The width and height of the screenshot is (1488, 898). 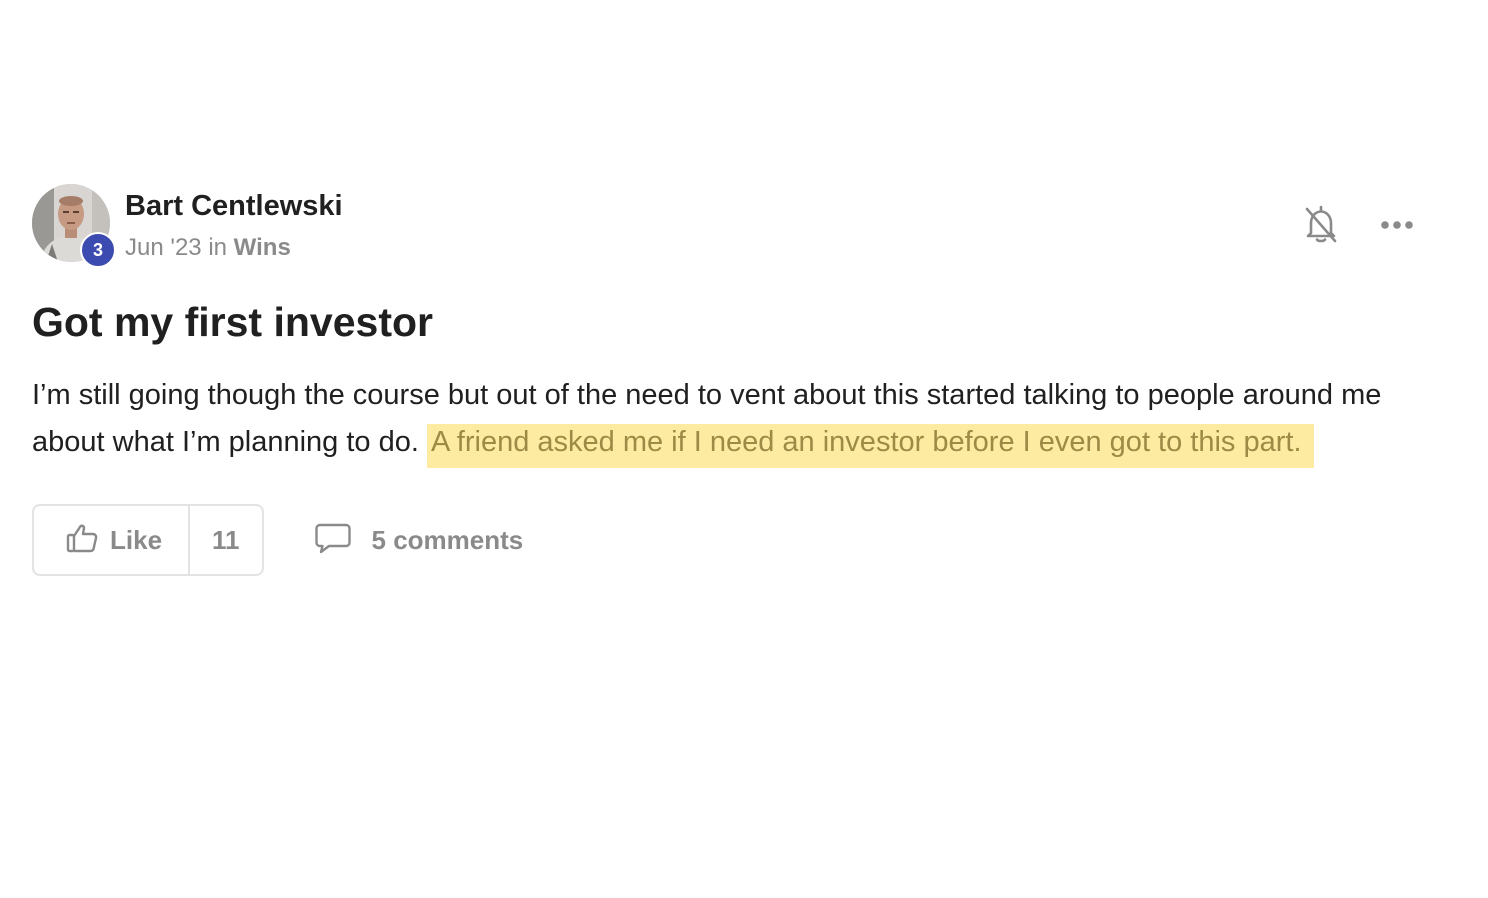 I want to click on comment-icon, so click(x=333, y=540).